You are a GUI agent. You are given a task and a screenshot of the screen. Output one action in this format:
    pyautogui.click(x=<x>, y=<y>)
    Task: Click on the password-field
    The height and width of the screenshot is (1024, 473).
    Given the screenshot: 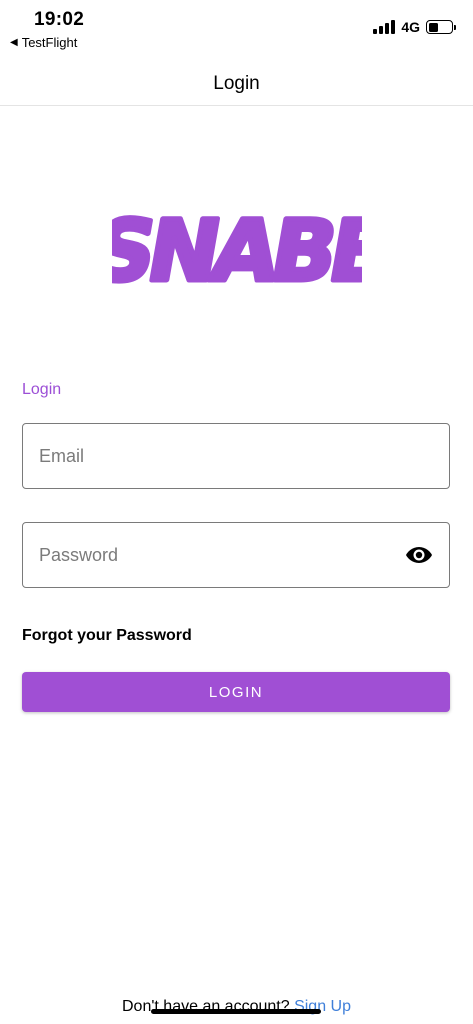 What is the action you would take?
    pyautogui.click(x=236, y=555)
    